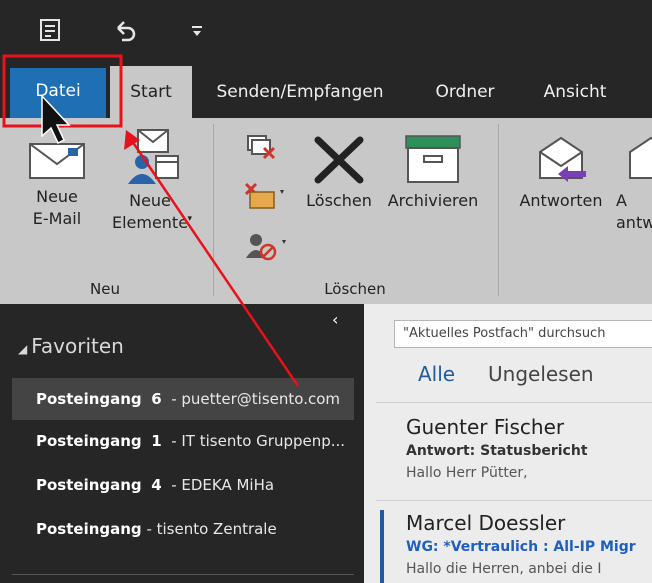 The width and height of the screenshot is (652, 583). What do you see at coordinates (156, 485) in the screenshot?
I see `unread-count: 4` at bounding box center [156, 485].